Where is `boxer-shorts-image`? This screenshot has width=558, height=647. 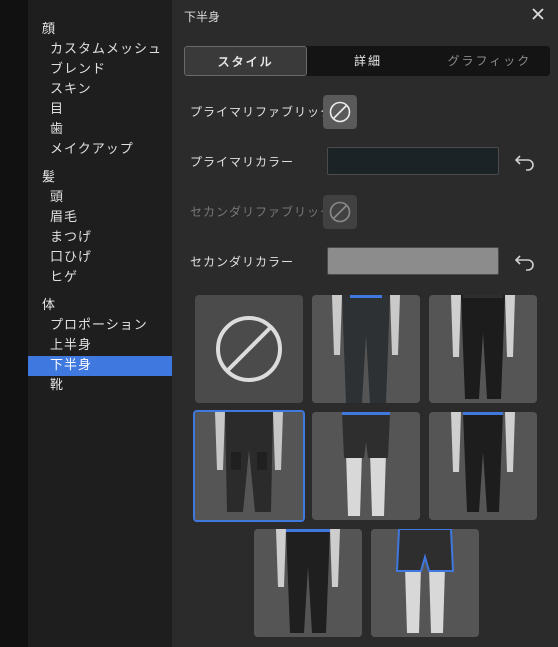 boxer-shorts-image is located at coordinates (366, 466).